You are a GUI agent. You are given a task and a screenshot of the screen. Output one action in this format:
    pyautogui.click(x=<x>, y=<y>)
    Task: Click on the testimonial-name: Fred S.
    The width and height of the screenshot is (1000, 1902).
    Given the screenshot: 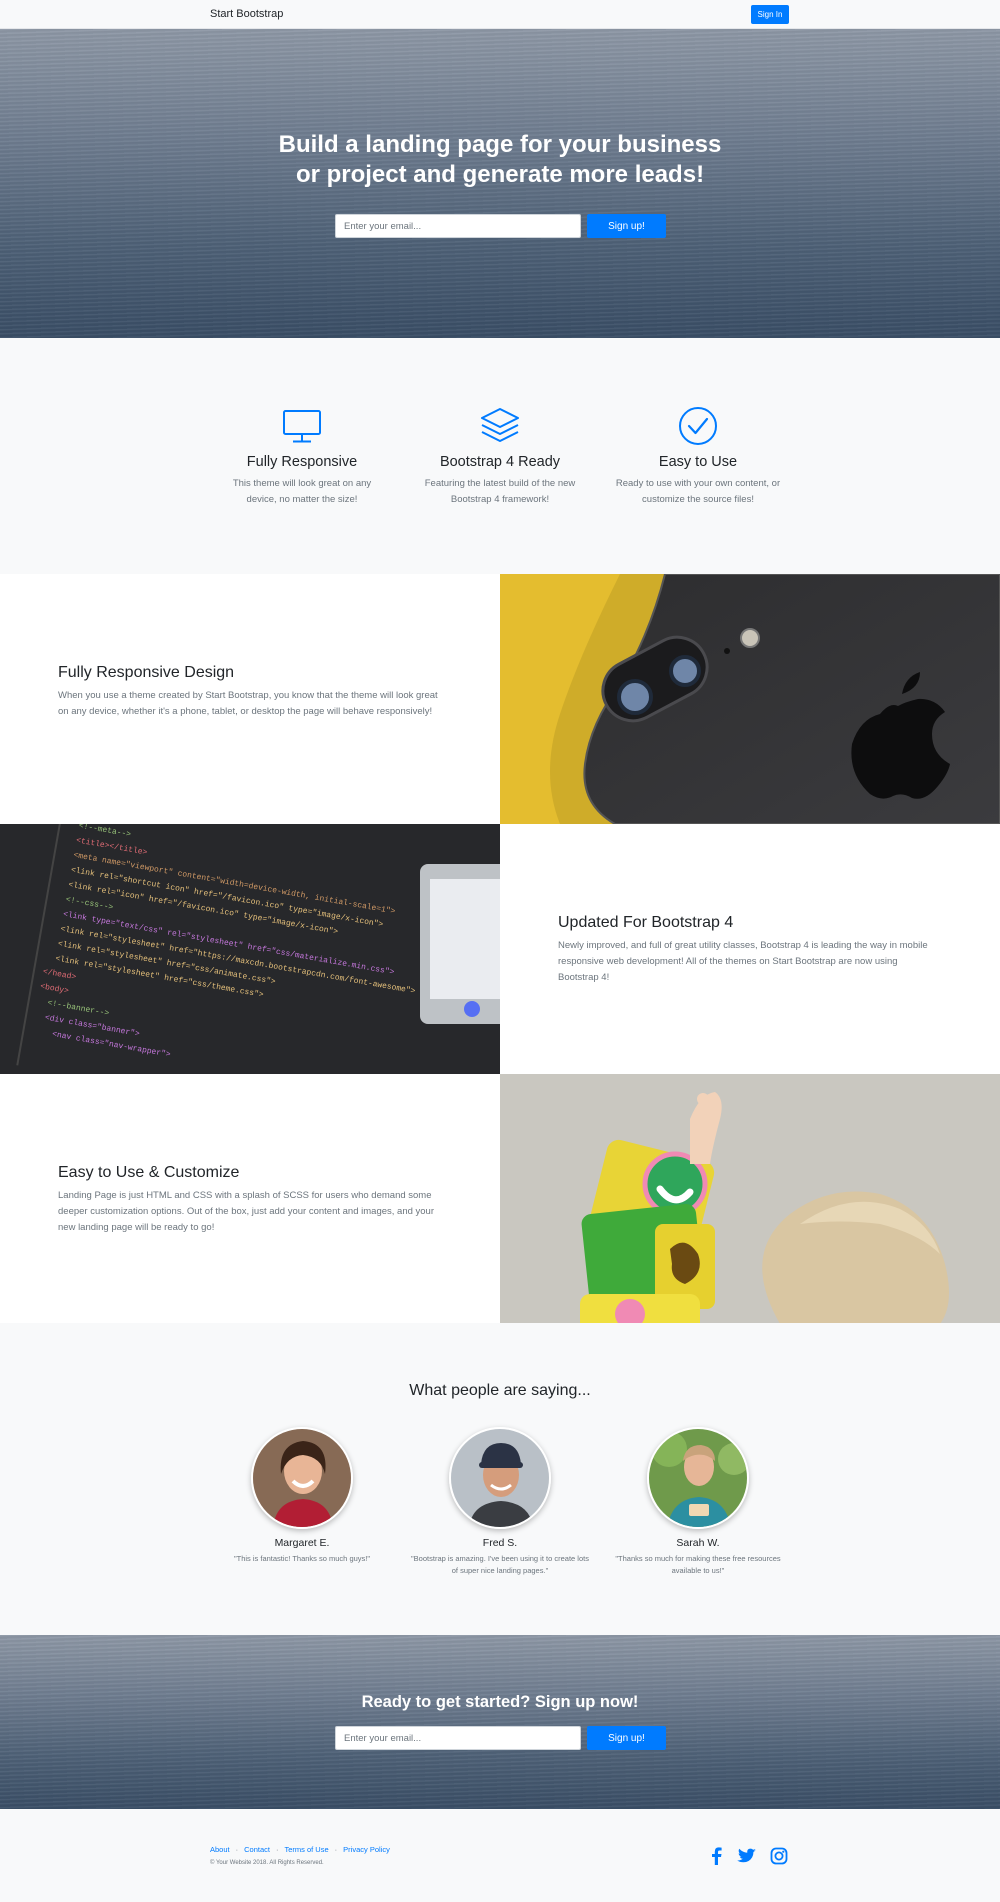 What is the action you would take?
    pyautogui.click(x=500, y=1543)
    